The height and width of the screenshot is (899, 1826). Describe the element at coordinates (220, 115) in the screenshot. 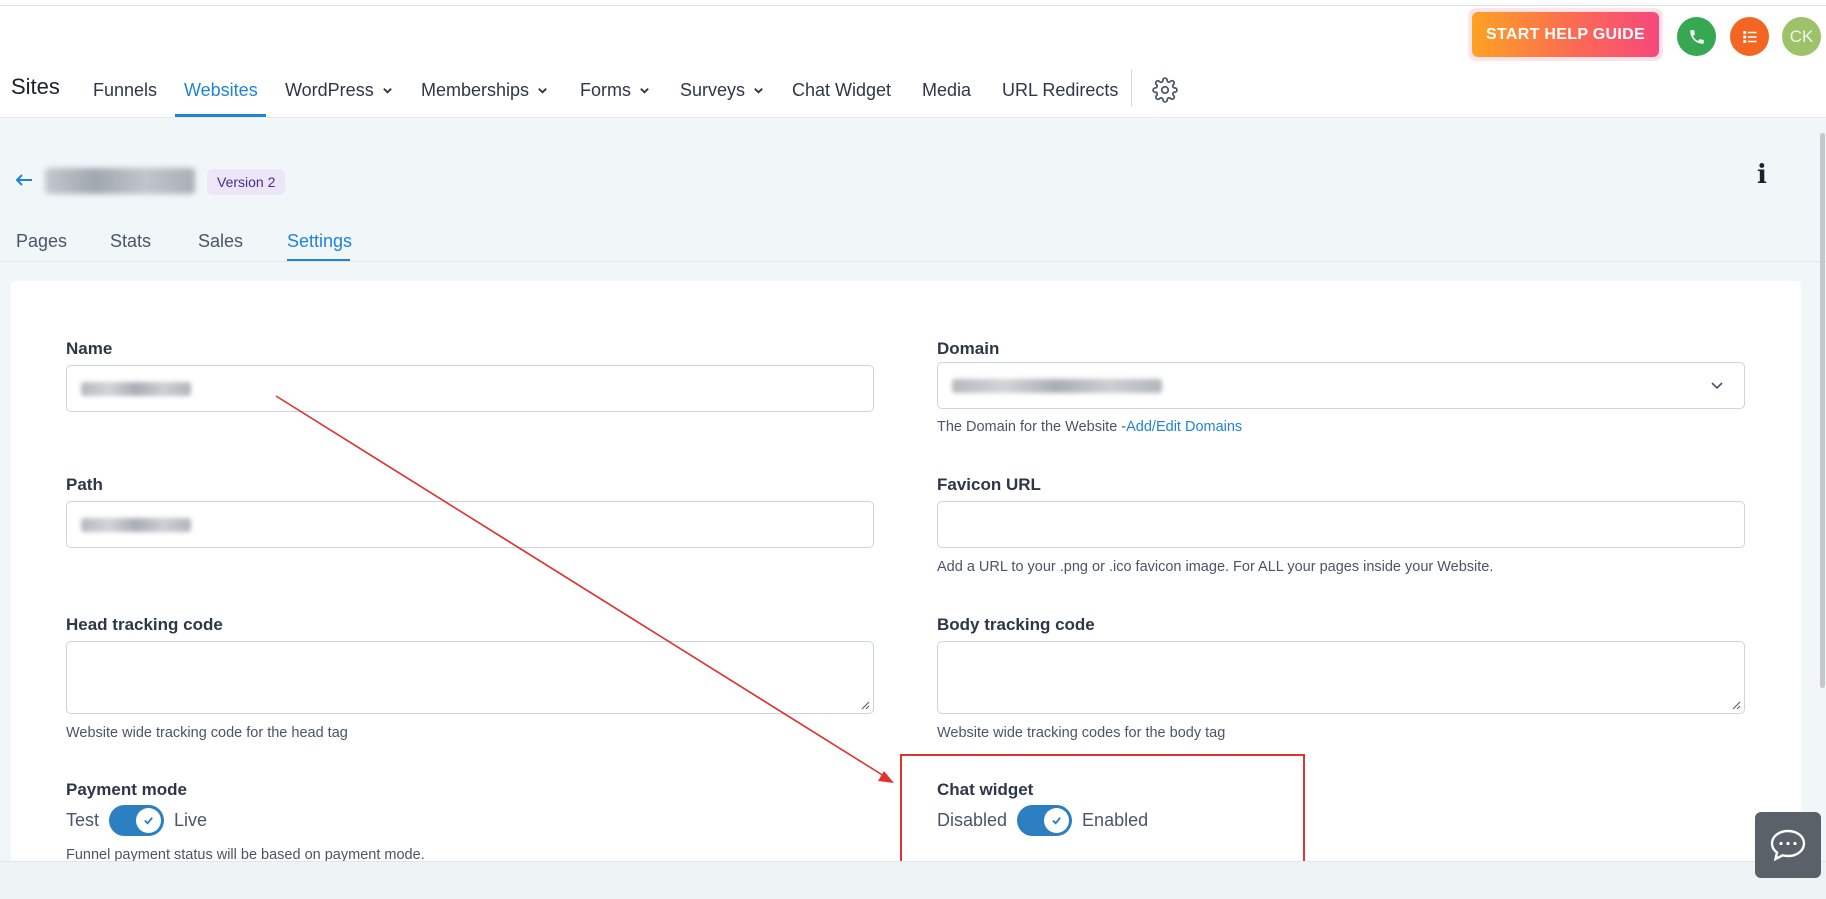

I see `active-nav-indicator` at that location.